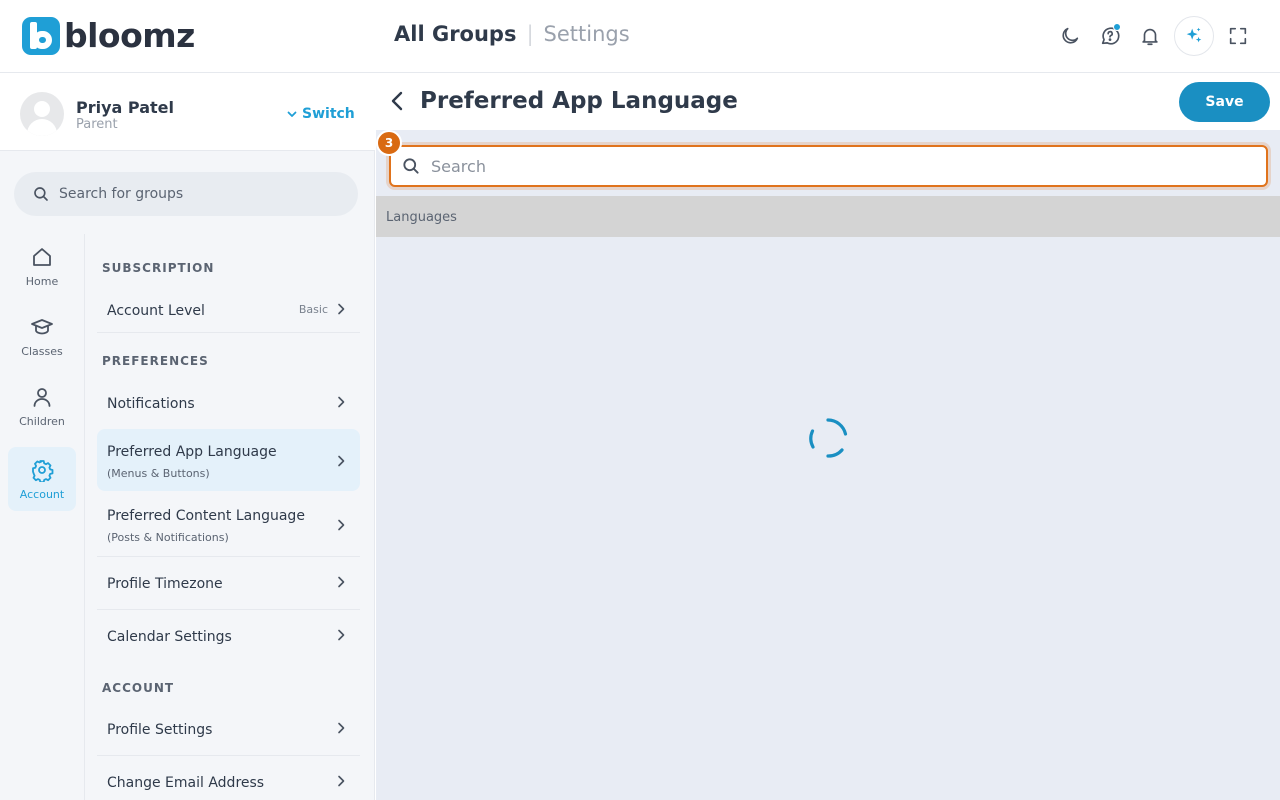 The image size is (1280, 800). What do you see at coordinates (129, 35) in the screenshot?
I see `logo-text: bloomz` at bounding box center [129, 35].